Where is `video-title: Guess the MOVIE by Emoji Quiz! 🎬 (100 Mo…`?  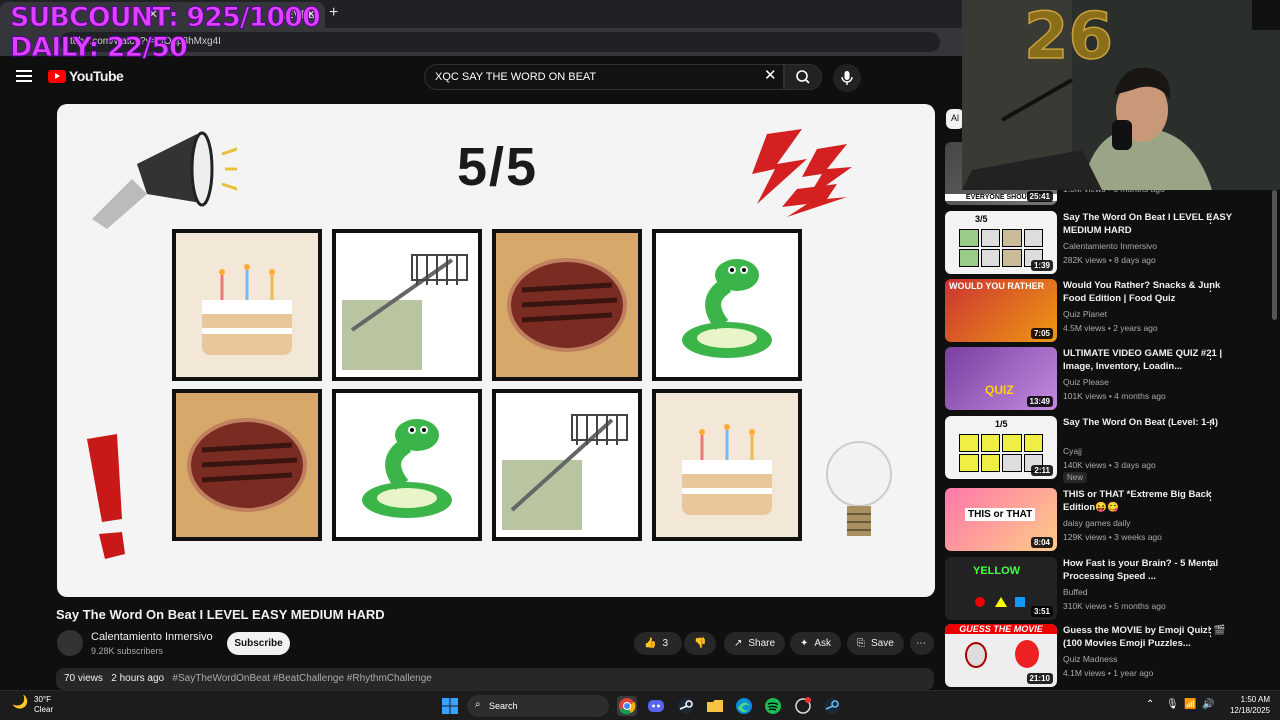 video-title: Guess the MOVIE by Emoji Quiz! 🎬 (100 Mo… is located at coordinates (1153, 637).